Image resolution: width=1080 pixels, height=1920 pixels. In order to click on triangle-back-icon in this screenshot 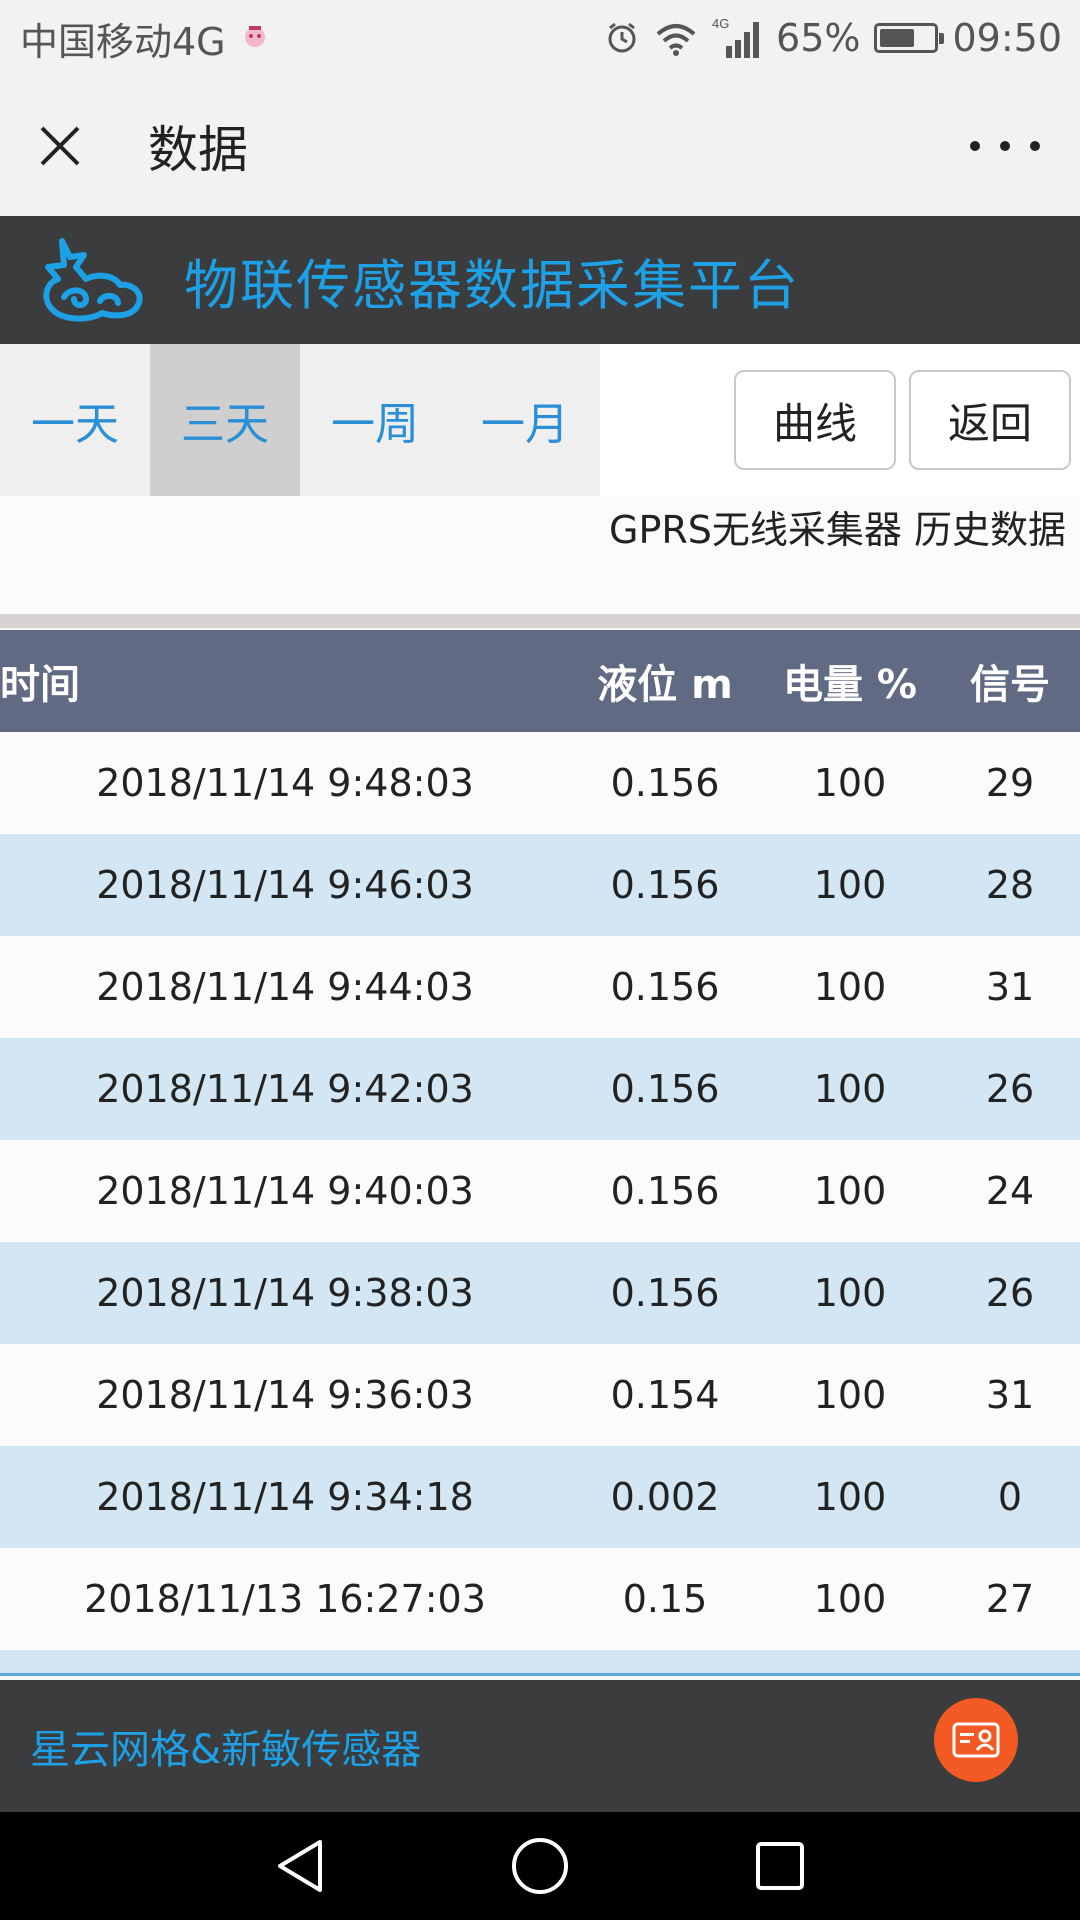, I will do `click(300, 1866)`.